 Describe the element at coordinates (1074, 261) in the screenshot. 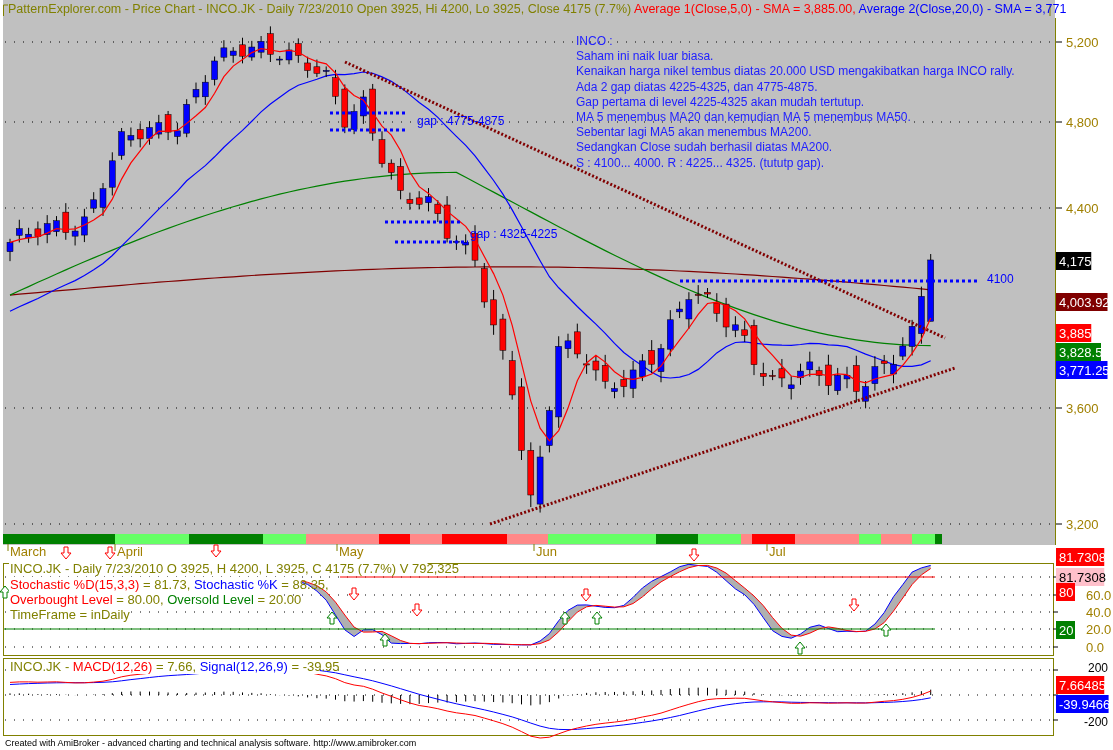

I see `value-badge: 4,175` at that location.